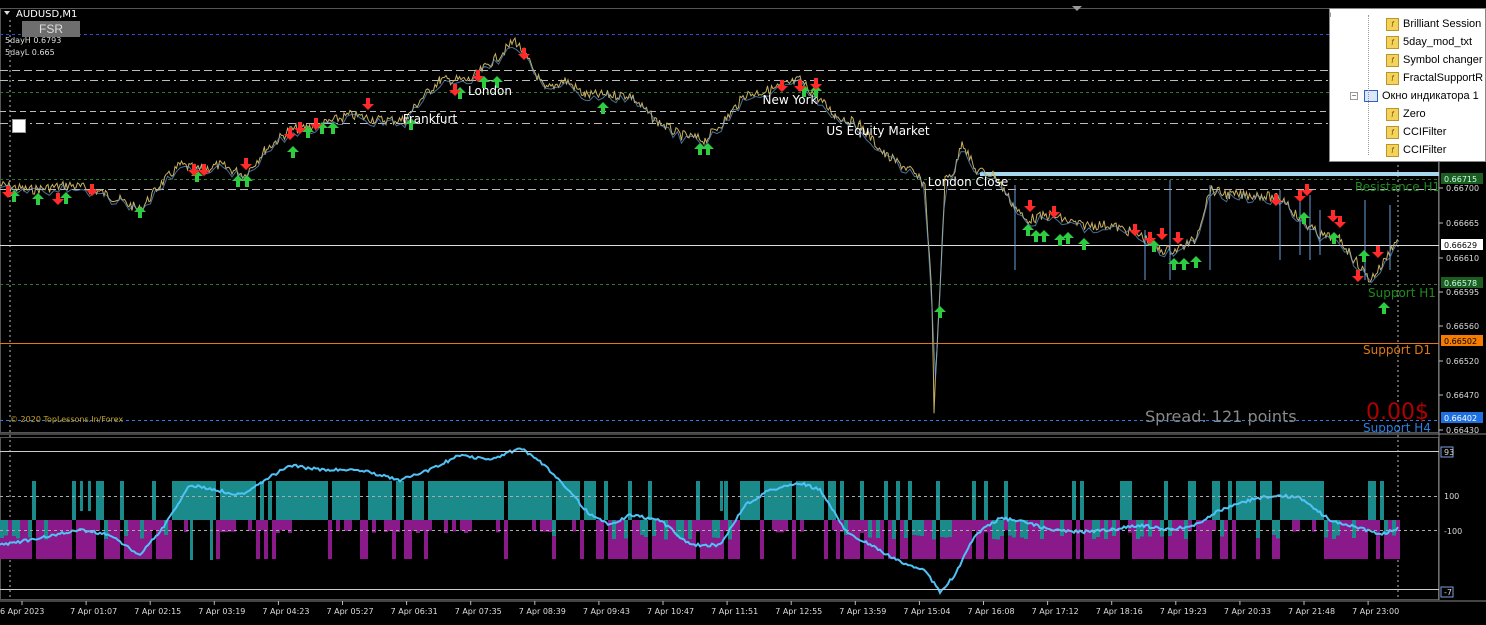  What do you see at coordinates (1247, 611) in the screenshot?
I see `time-tick-label: 7 Apr 20:33` at bounding box center [1247, 611].